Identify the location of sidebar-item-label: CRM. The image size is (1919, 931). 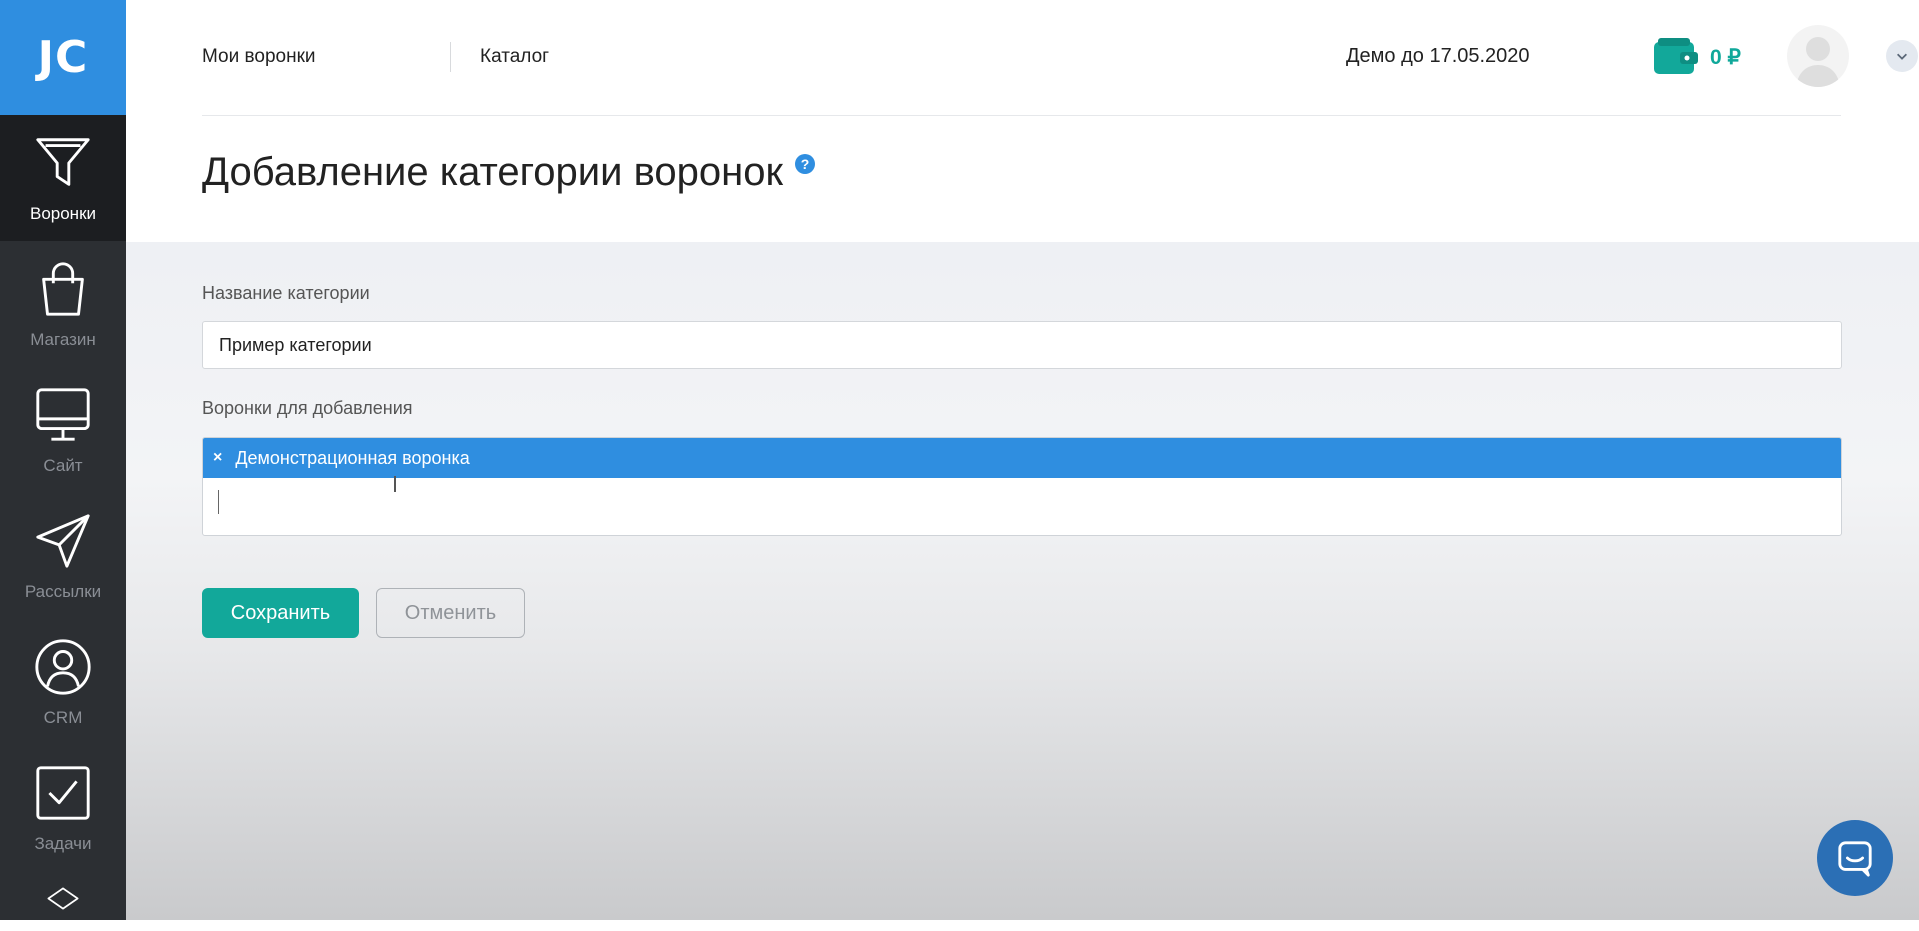
(63, 717).